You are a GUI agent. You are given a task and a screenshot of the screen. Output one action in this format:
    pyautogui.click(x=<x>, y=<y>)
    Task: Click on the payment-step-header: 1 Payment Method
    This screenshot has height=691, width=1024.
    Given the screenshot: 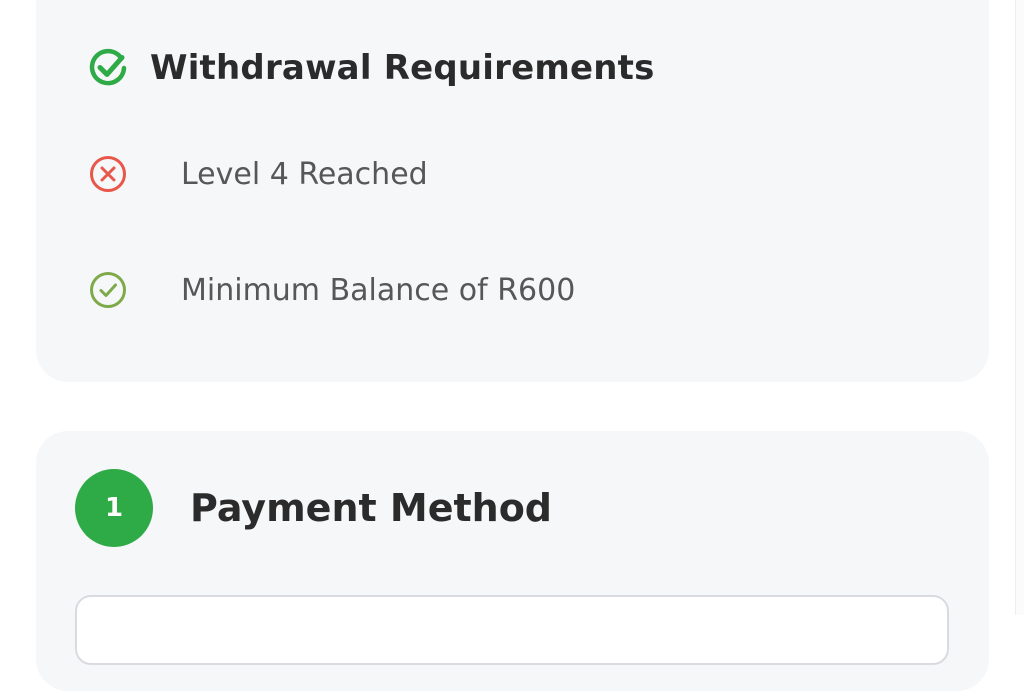 What is the action you would take?
    pyautogui.click(x=313, y=508)
    